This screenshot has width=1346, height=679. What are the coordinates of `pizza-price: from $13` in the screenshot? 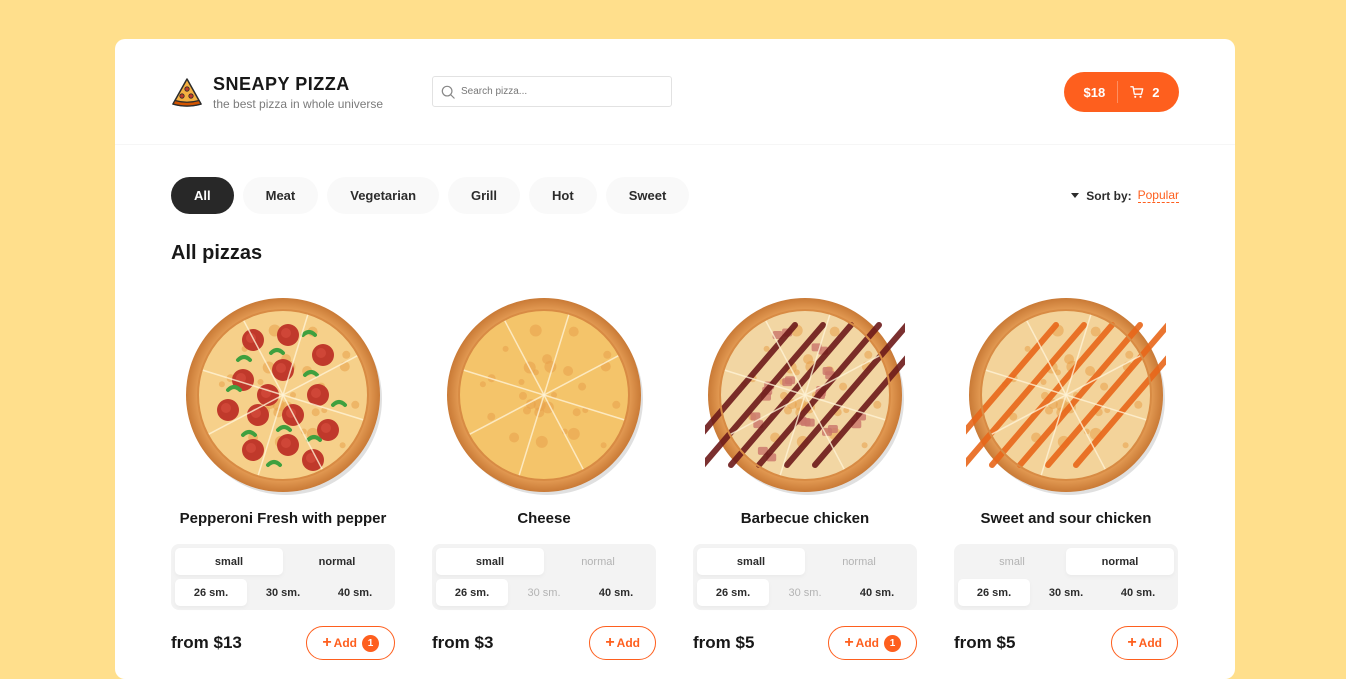 It's located at (206, 642).